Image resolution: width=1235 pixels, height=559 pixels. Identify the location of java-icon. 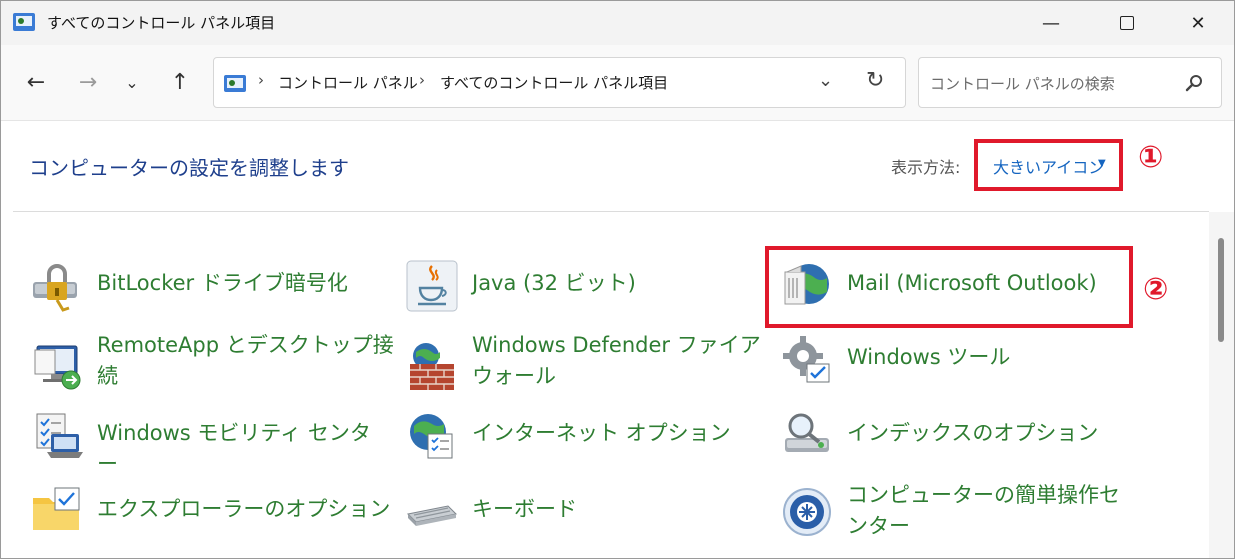
(432, 286).